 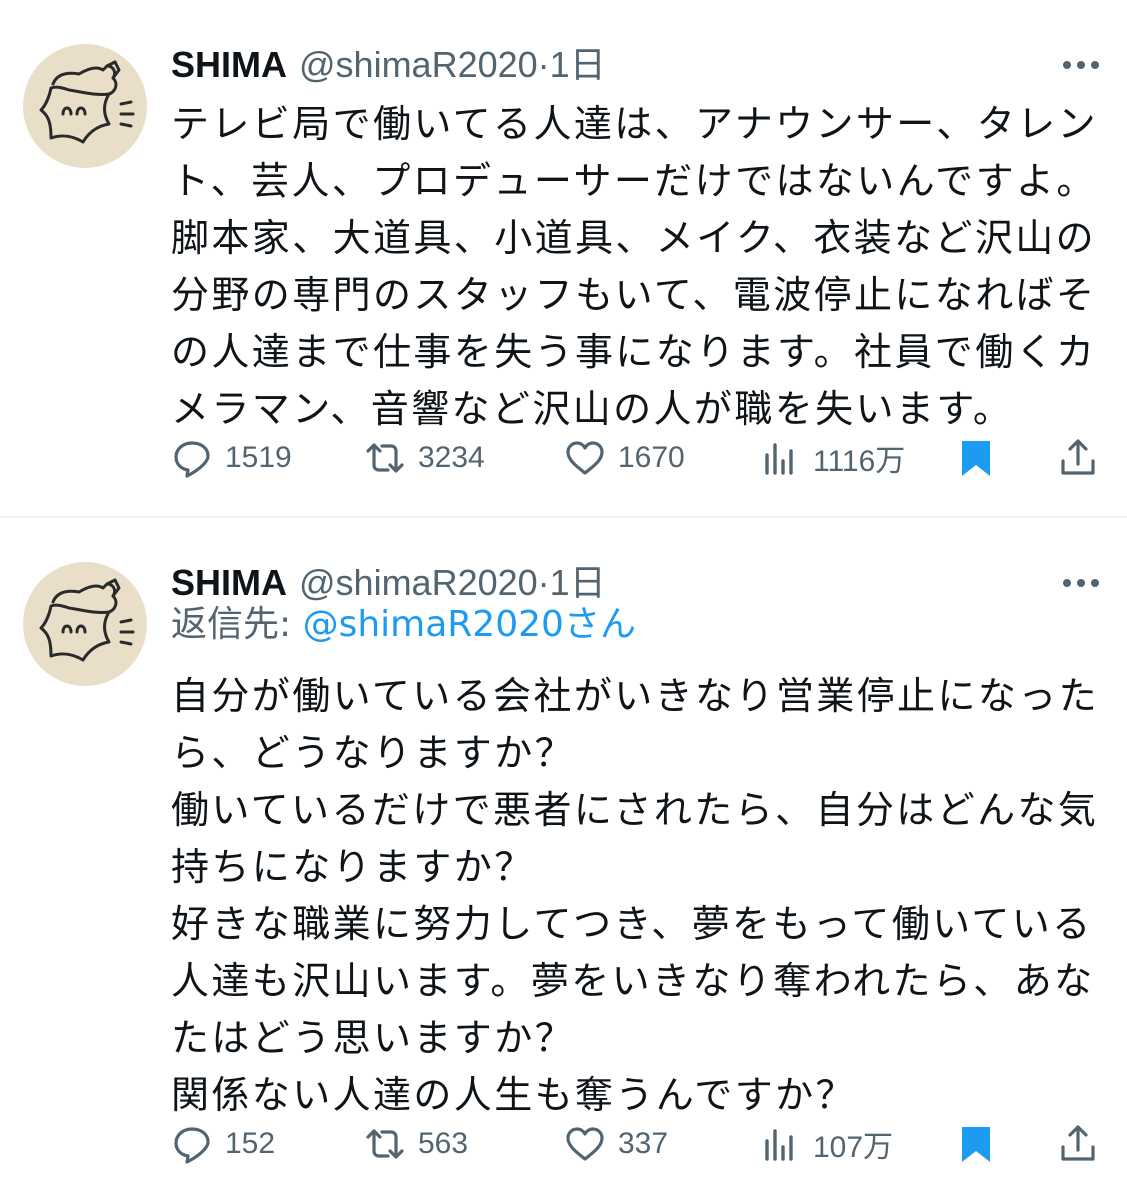 I want to click on reply-count: 152, so click(x=250, y=1143).